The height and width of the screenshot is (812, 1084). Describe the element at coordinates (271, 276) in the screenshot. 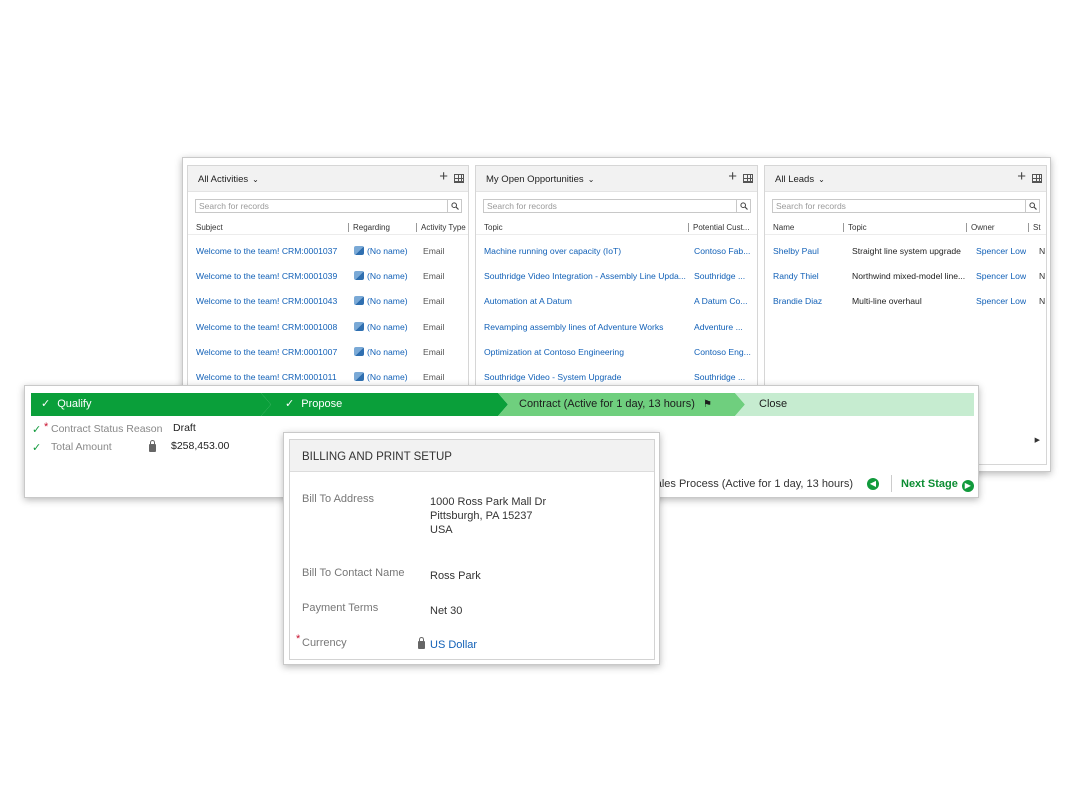

I see `activity-subject-link: Welcome to the team! CRM:0001039` at that location.